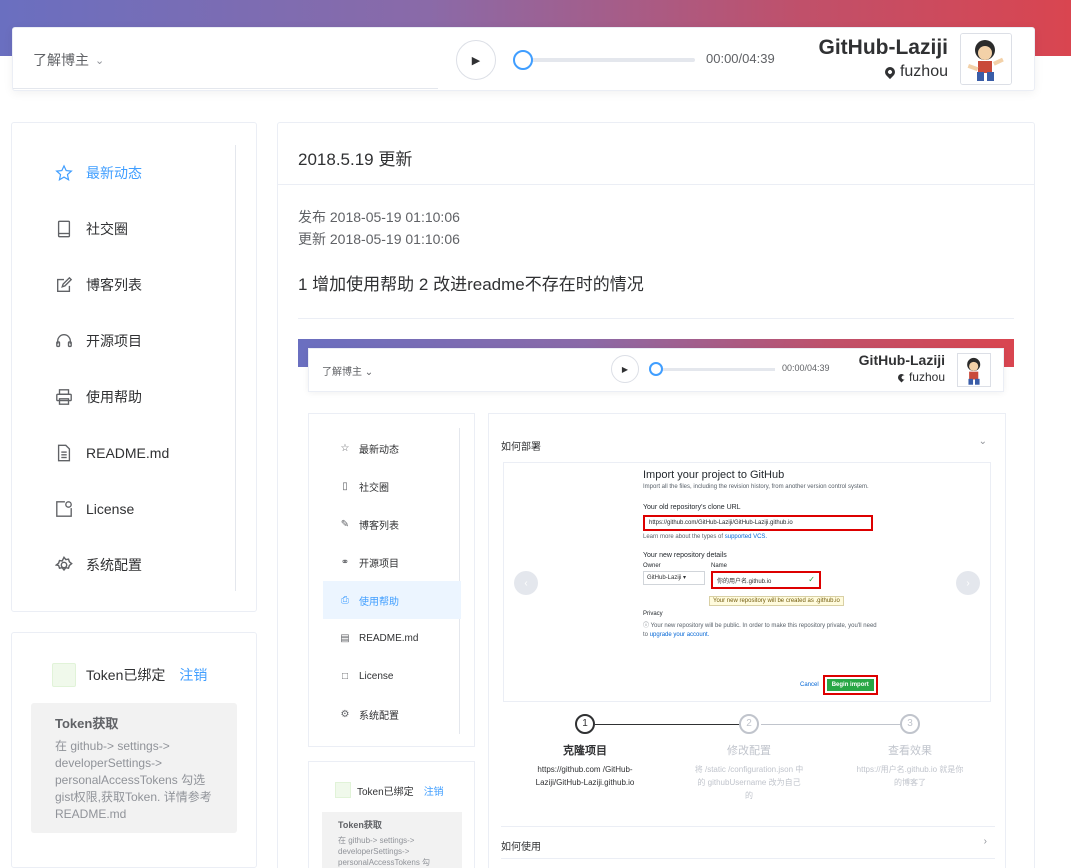 This screenshot has width=1071, height=868. Describe the element at coordinates (87, 723) in the screenshot. I see `token-help-title: Token获取` at that location.